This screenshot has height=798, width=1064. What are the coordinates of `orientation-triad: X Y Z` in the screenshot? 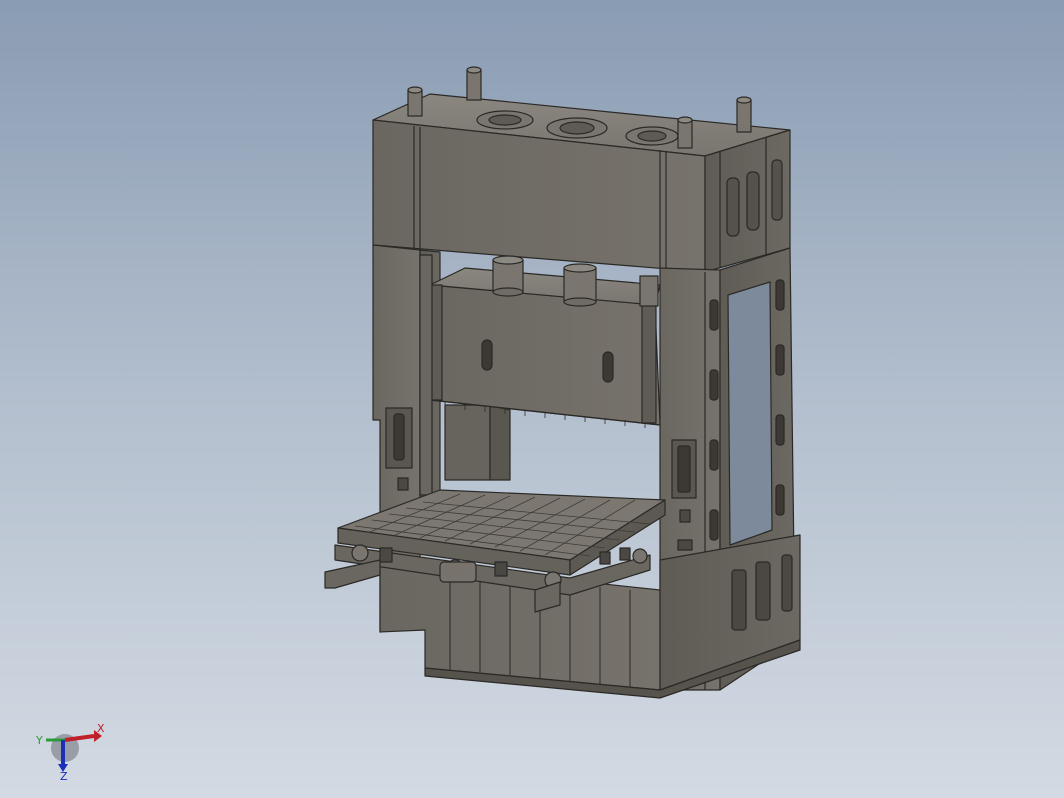 It's located at (70, 752).